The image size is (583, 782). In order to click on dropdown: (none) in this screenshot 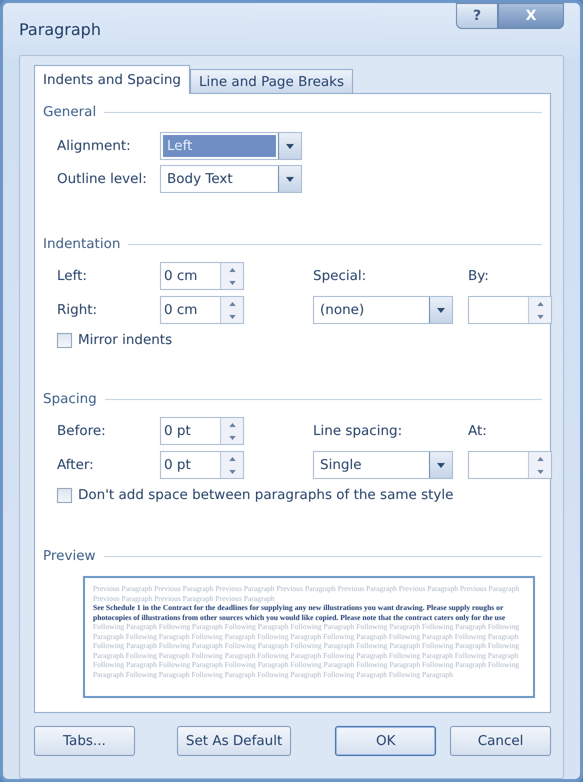, I will do `click(383, 310)`.